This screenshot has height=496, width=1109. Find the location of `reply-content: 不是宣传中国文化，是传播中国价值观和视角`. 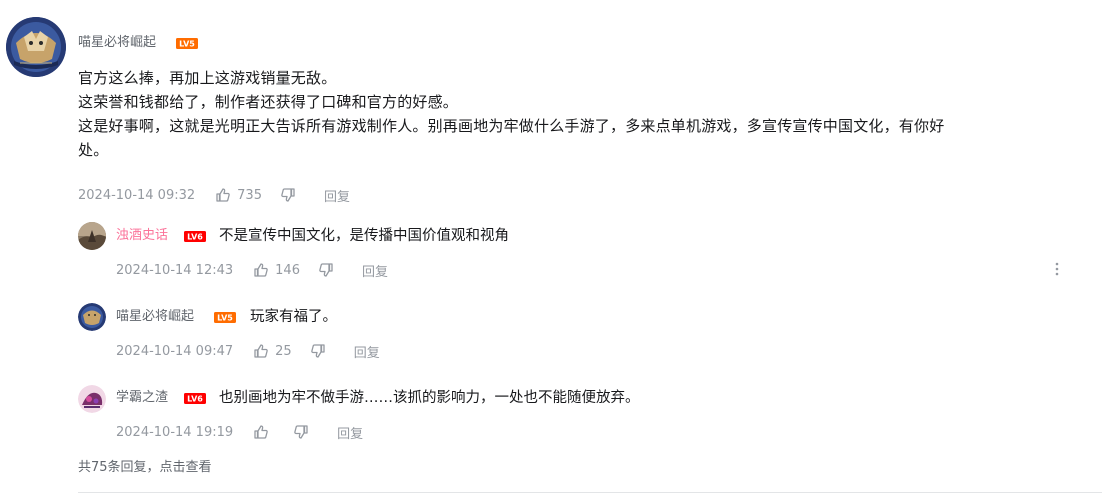

reply-content: 不是宣传中国文化，是传播中国价值观和视角 is located at coordinates (364, 236).